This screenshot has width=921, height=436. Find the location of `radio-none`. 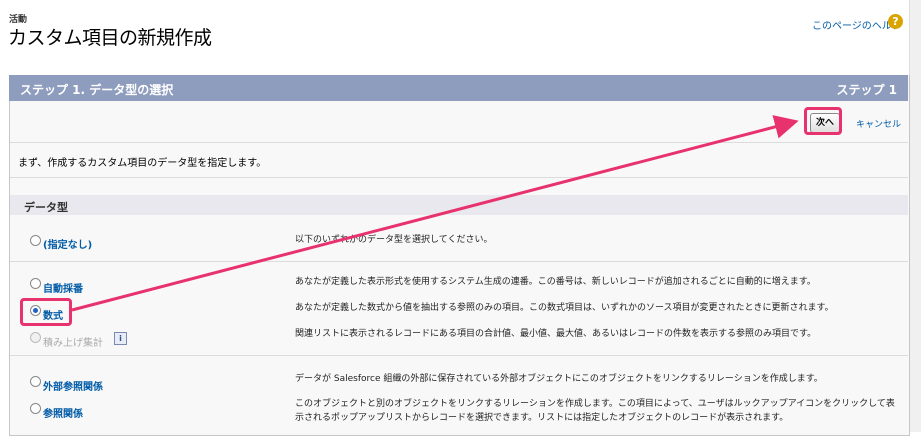

radio-none is located at coordinates (35, 240).